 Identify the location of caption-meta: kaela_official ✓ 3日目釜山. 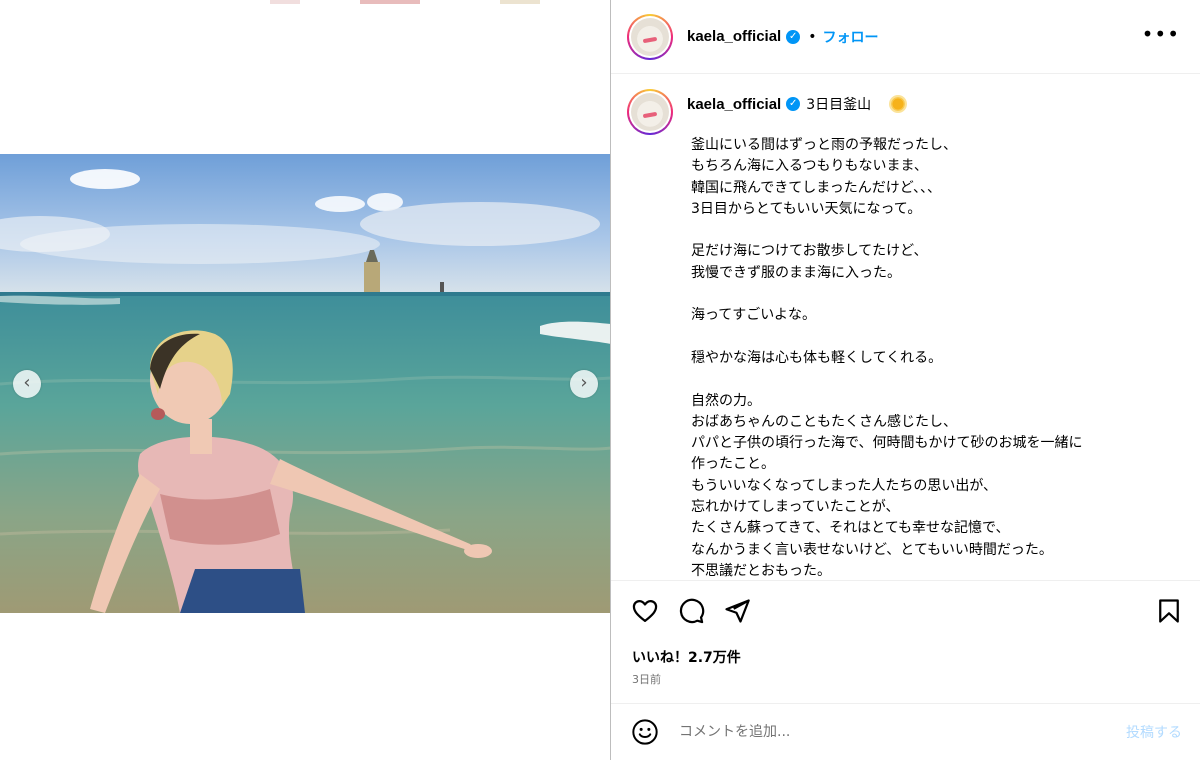
(796, 104).